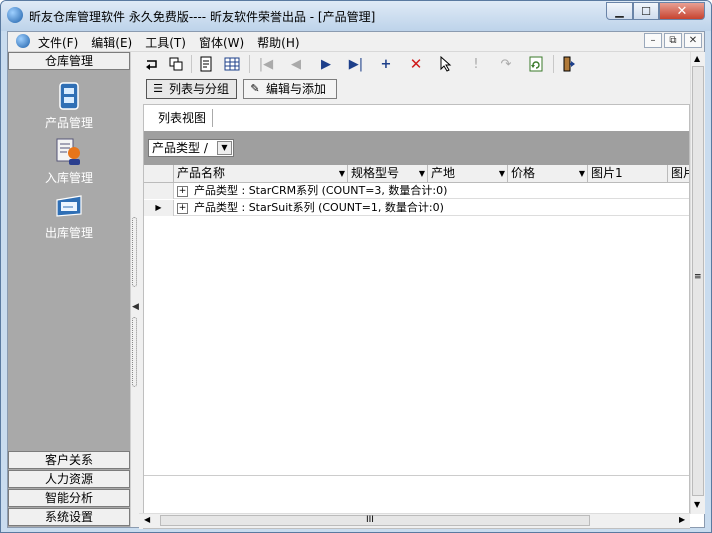 The height and width of the screenshot is (533, 712). What do you see at coordinates (370, 520) in the screenshot?
I see `scroll-grip-icon: III` at bounding box center [370, 520].